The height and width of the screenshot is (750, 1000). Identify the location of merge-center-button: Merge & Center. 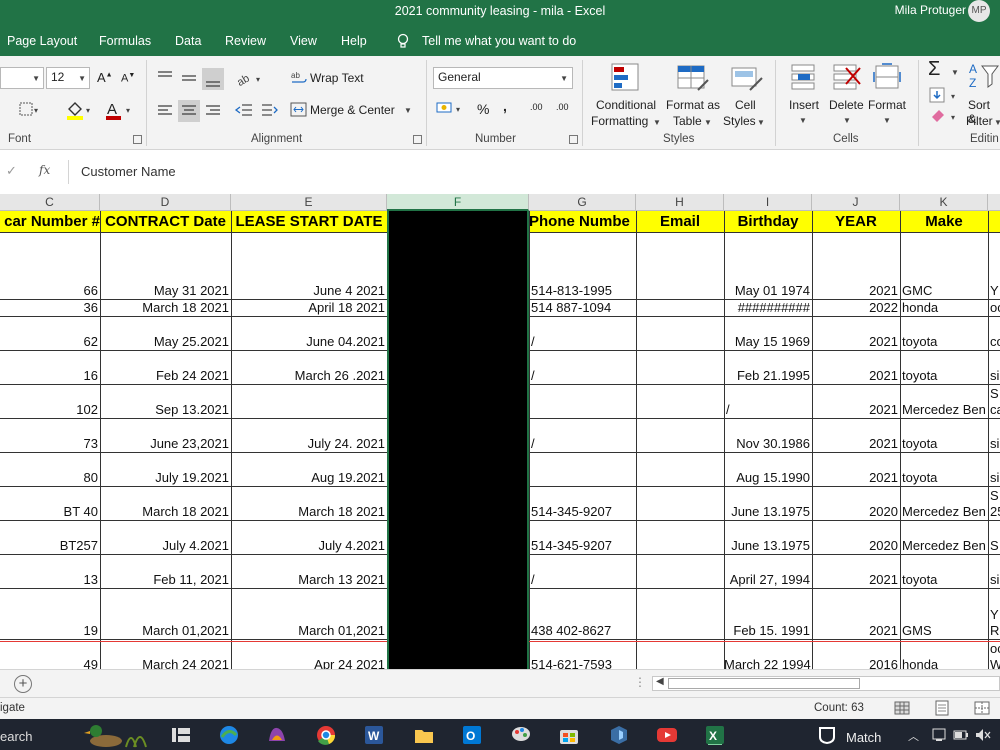
(352, 110).